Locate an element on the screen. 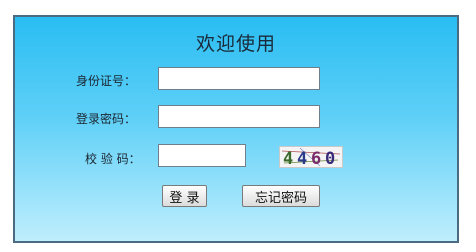 The width and height of the screenshot is (476, 252). login-button: 登 录 is located at coordinates (184, 196).